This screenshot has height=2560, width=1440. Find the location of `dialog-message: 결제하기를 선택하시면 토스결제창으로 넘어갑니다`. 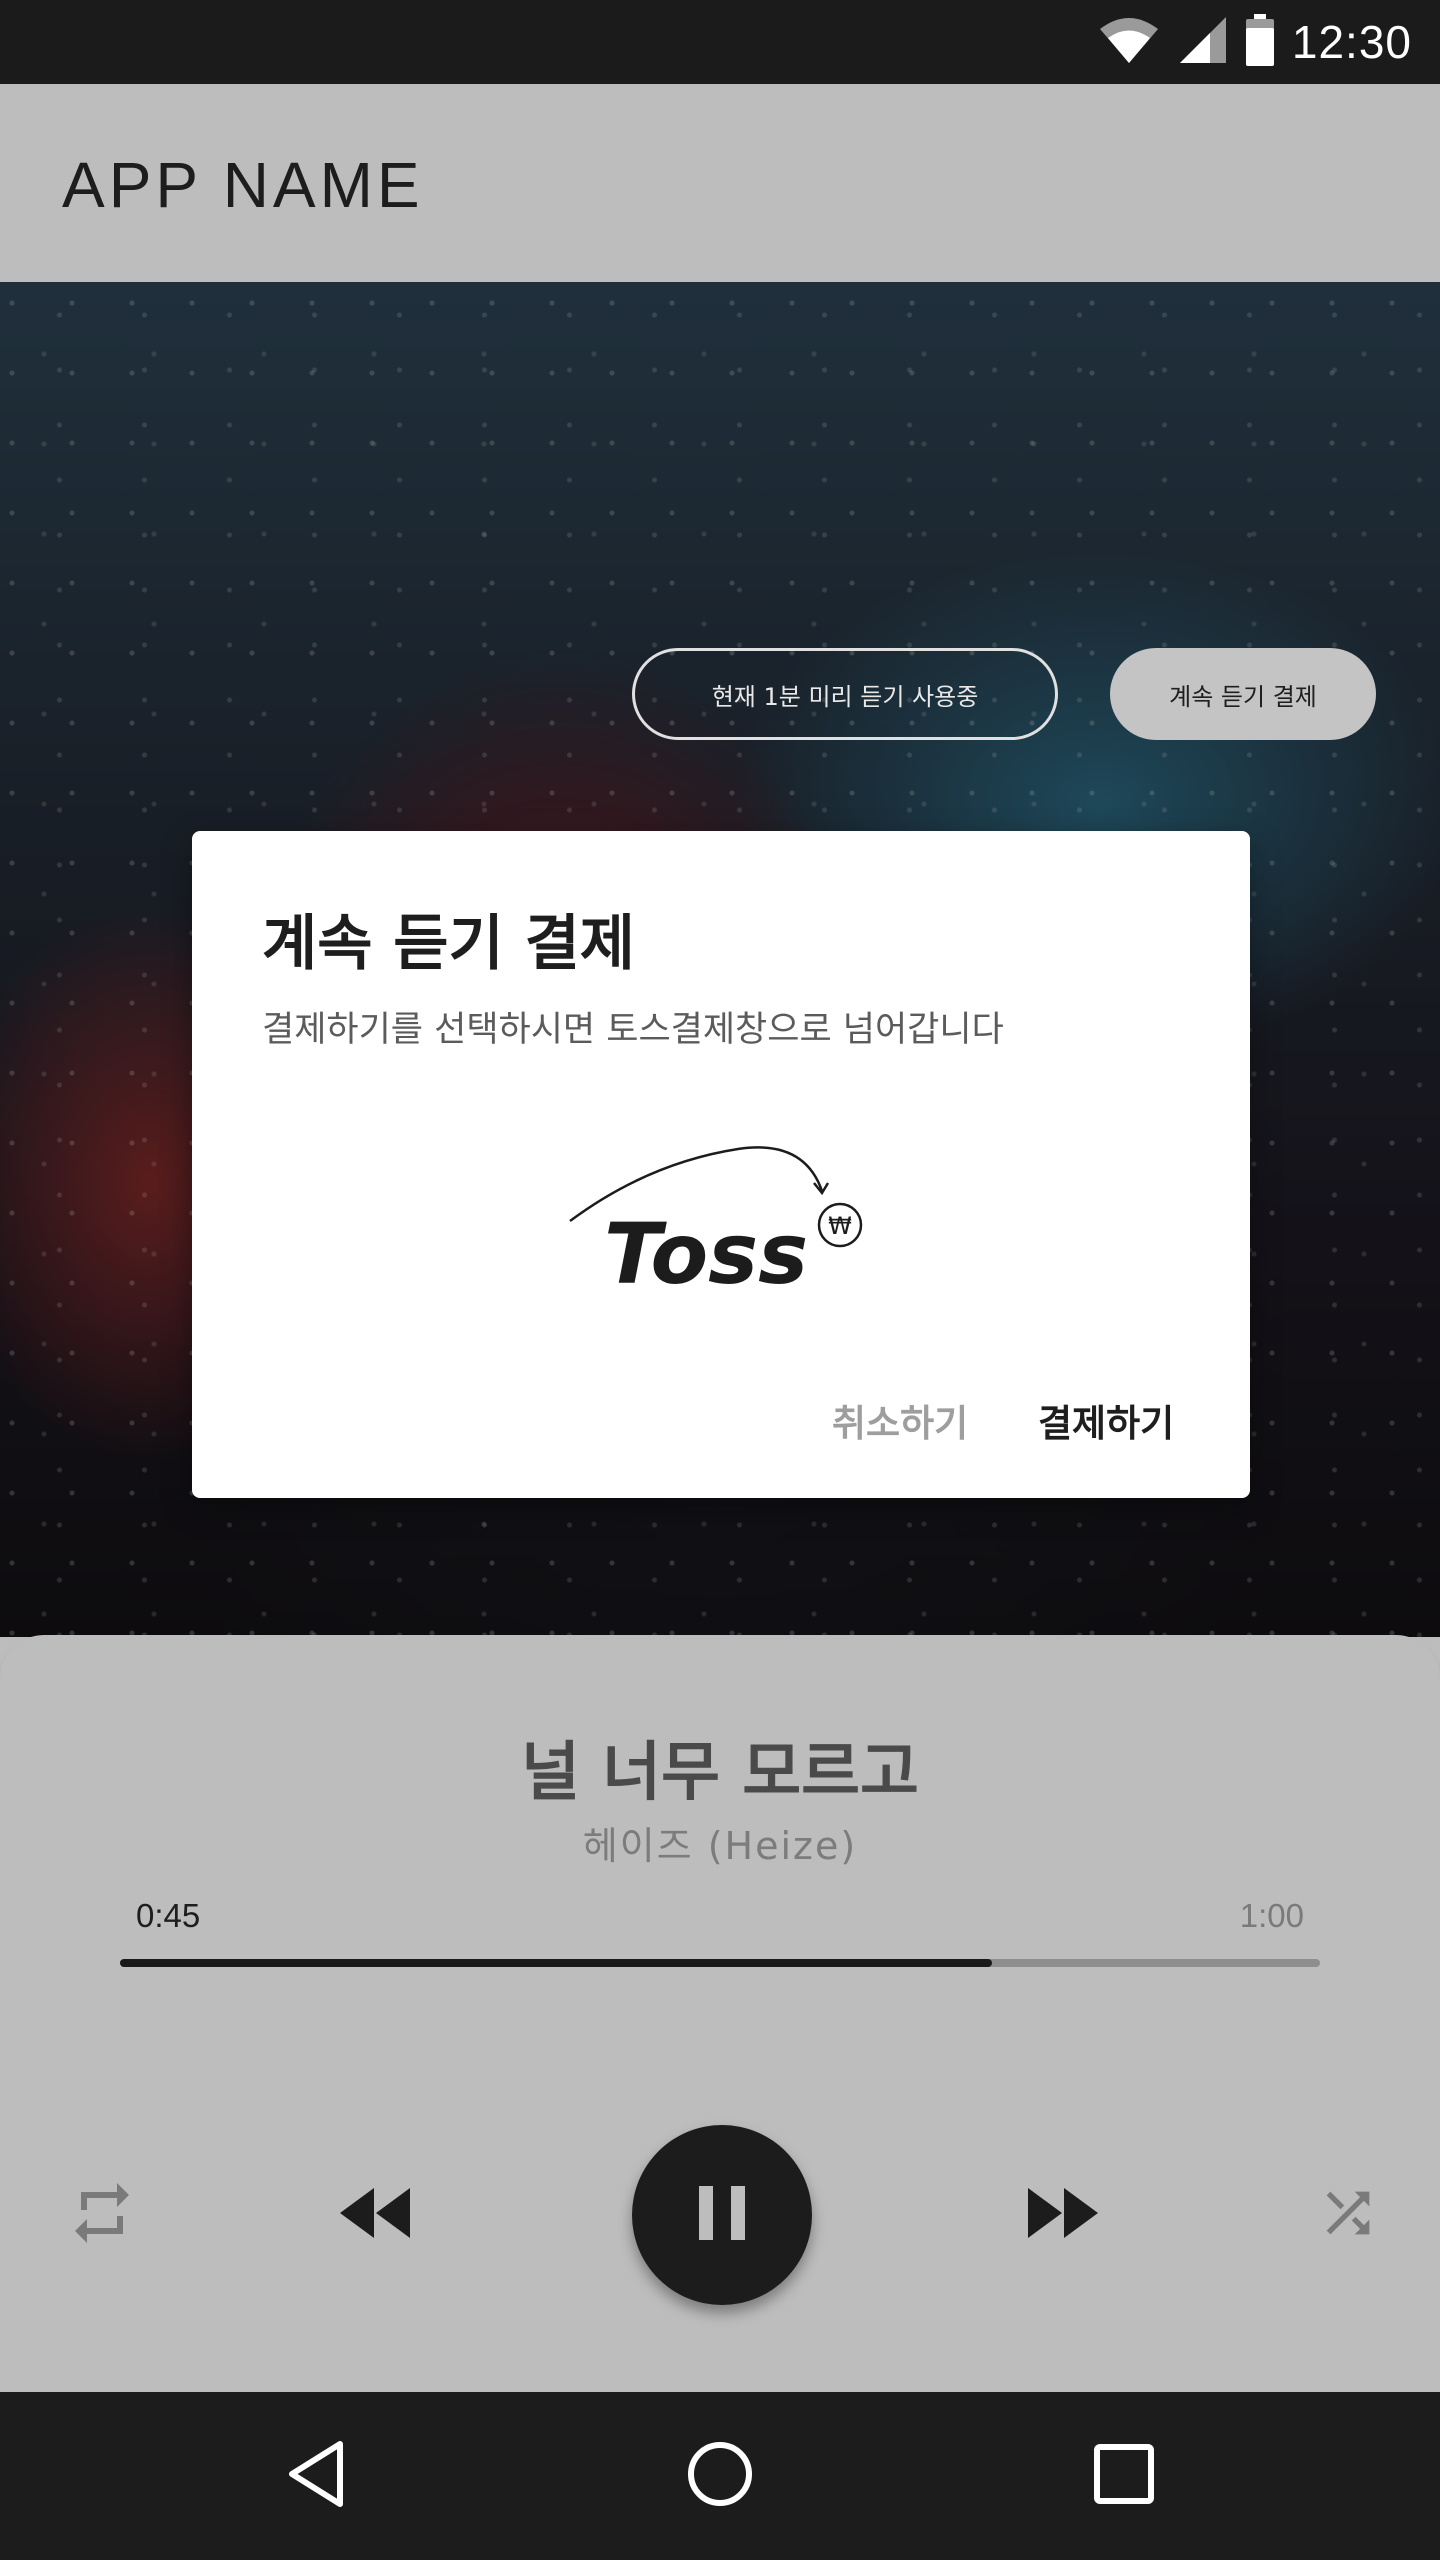

dialog-message: 결제하기를 선택하시면 토스결제창으로 넘어갑니다 is located at coordinates (633, 1030).